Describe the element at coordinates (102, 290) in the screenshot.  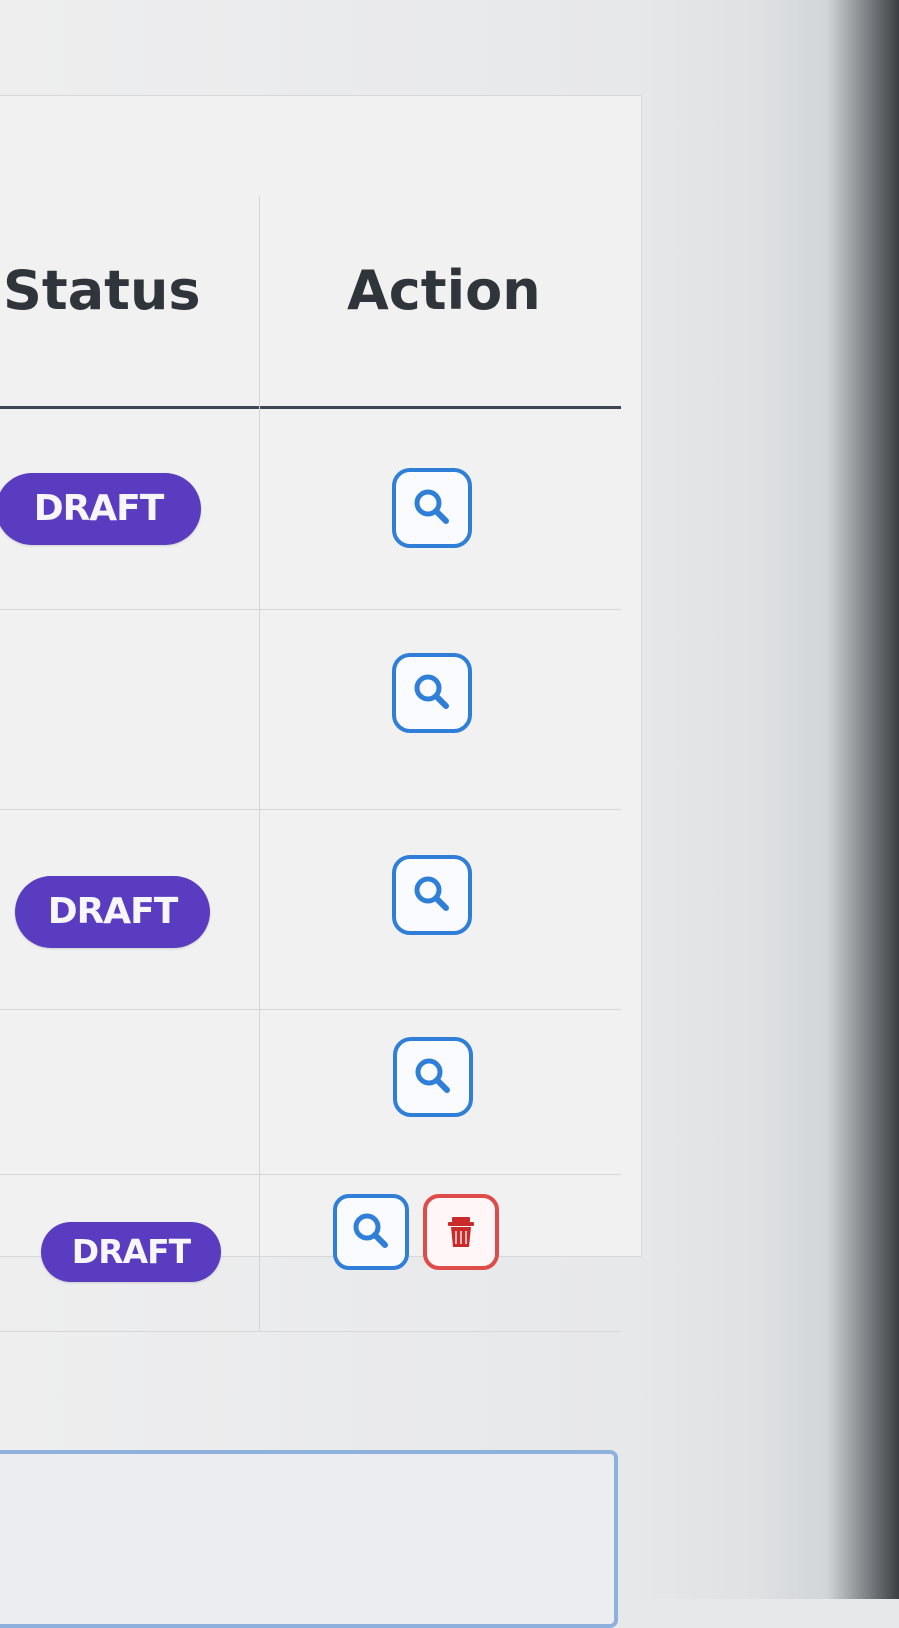
I see `status-column-header: Status` at that location.